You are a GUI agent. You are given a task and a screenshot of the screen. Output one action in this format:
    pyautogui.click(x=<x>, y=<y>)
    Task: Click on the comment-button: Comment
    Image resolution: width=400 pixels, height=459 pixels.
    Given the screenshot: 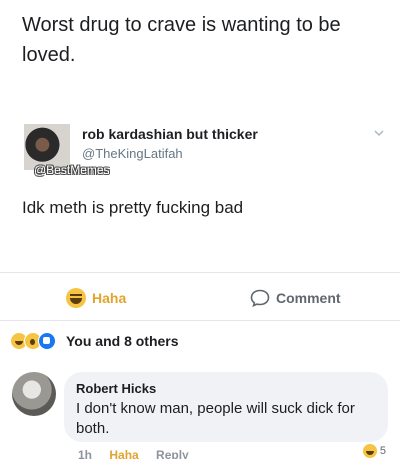 What is the action you would take?
    pyautogui.click(x=295, y=298)
    